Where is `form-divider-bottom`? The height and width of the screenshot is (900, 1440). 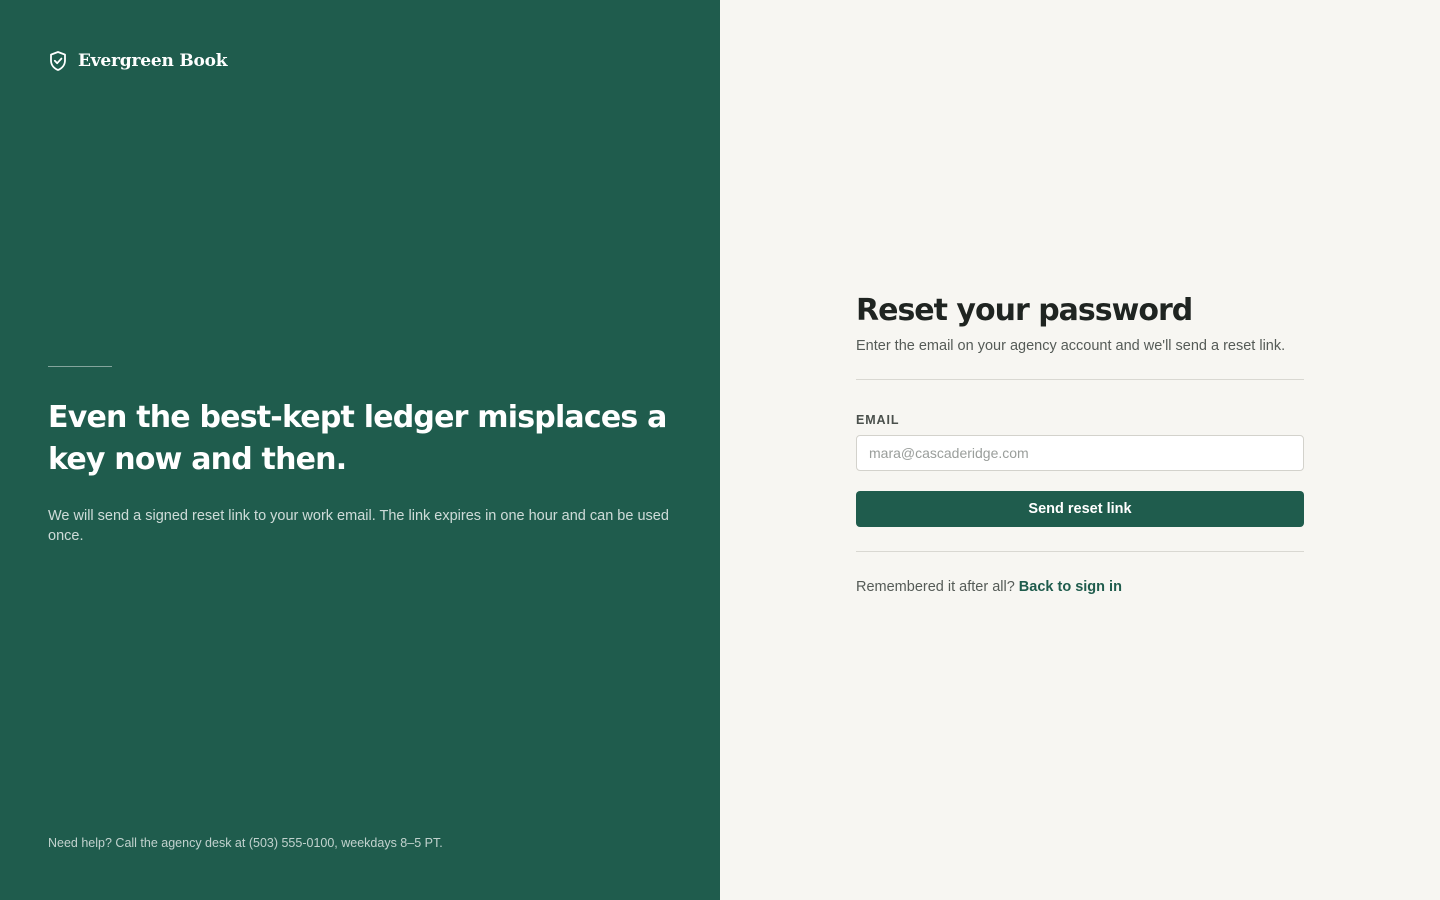 form-divider-bottom is located at coordinates (1080, 551).